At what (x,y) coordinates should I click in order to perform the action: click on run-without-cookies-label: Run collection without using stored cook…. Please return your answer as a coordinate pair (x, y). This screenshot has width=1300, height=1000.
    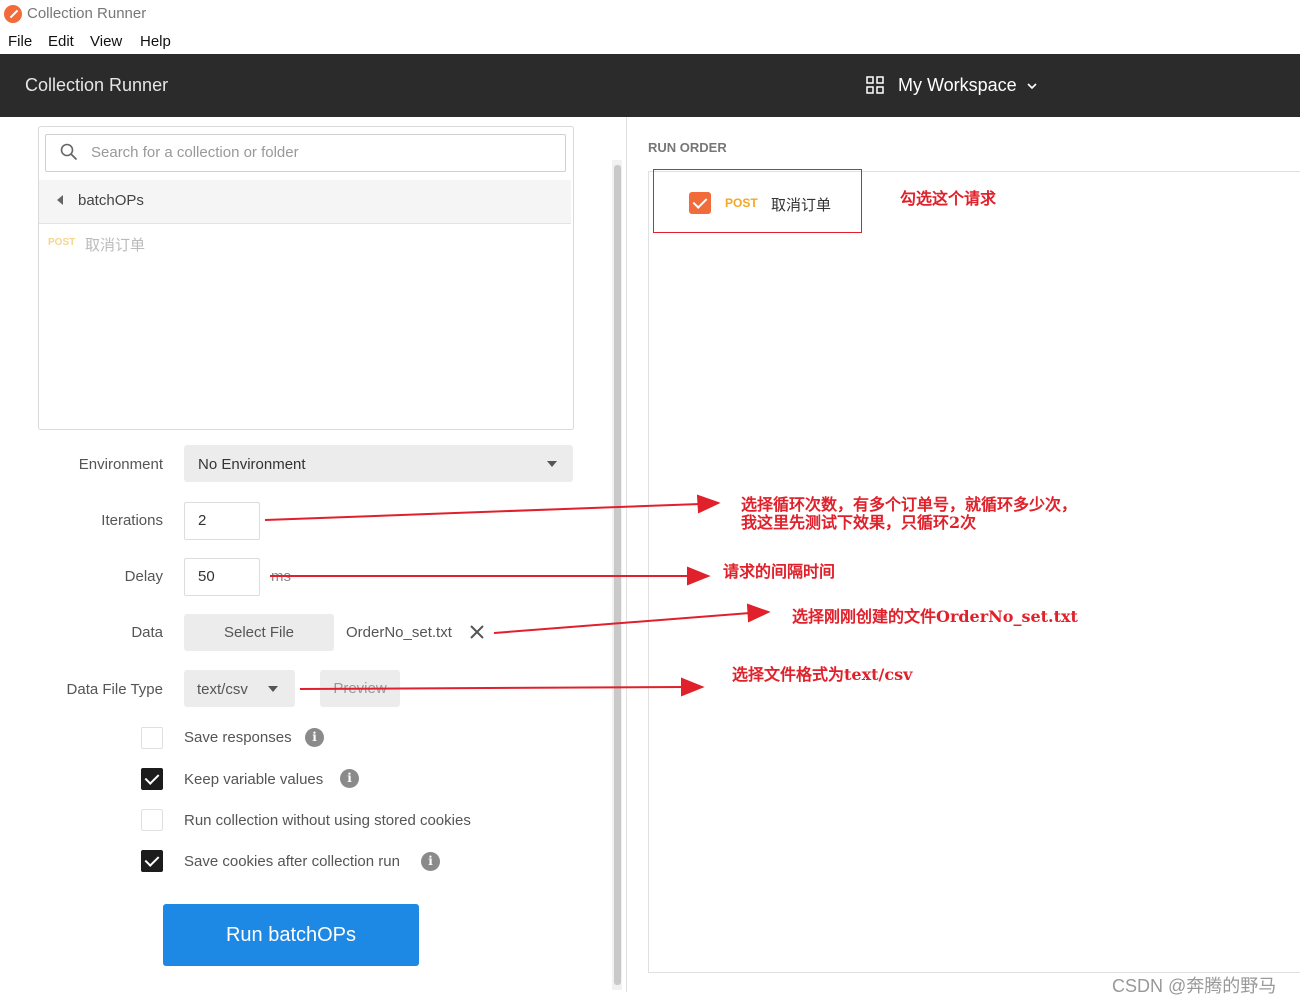
    Looking at the image, I should click on (327, 820).